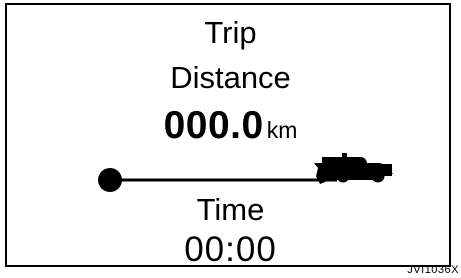 This screenshot has height=278, width=461. I want to click on time-value: 00:00, so click(230, 249).